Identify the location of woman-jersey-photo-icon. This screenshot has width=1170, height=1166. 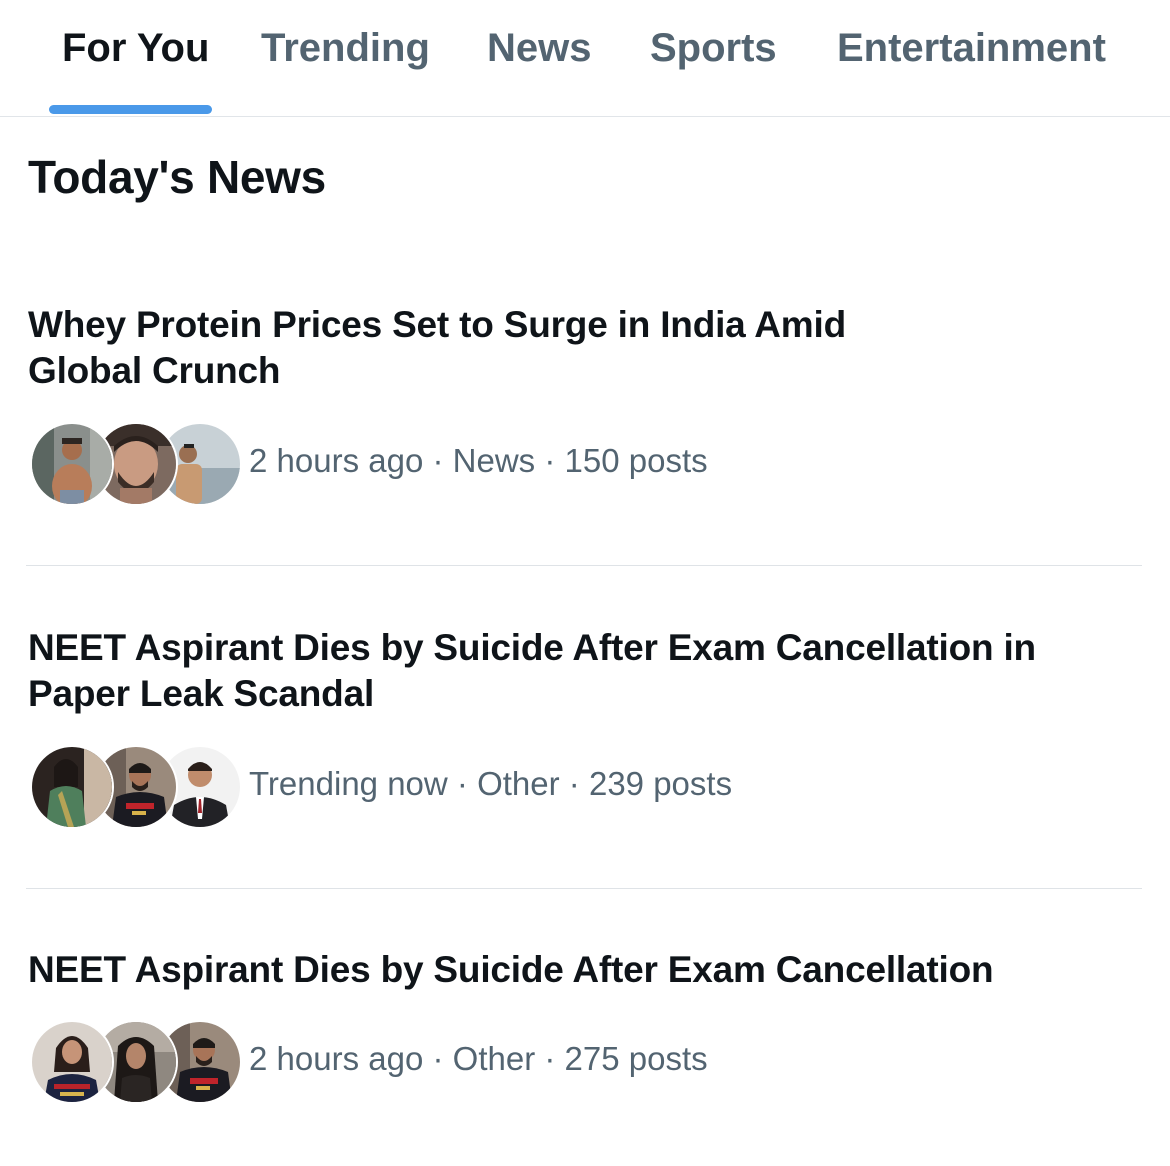
(72, 1062).